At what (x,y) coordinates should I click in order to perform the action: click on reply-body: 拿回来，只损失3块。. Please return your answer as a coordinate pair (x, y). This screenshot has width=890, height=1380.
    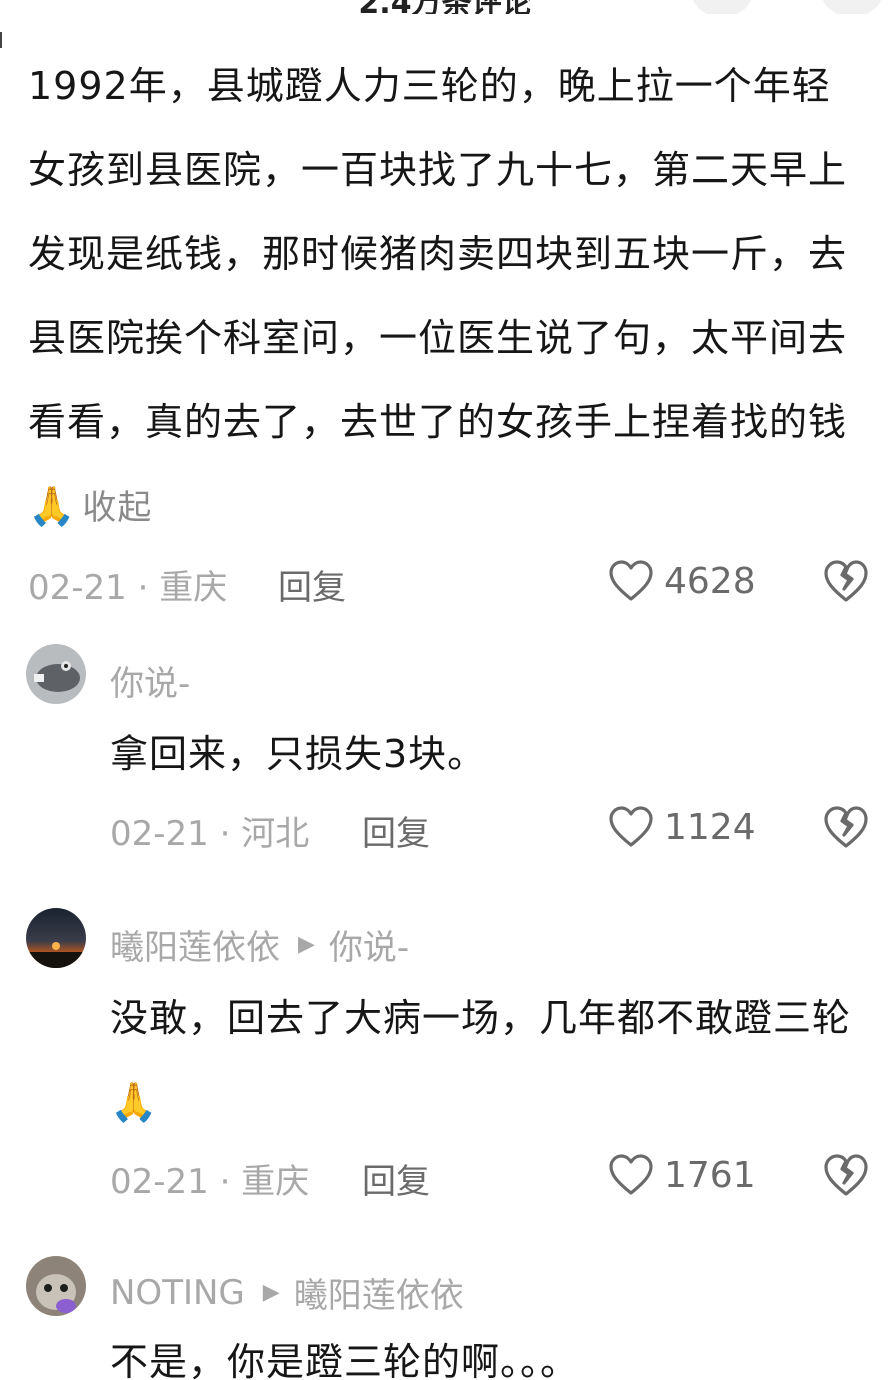
    Looking at the image, I should click on (490, 754).